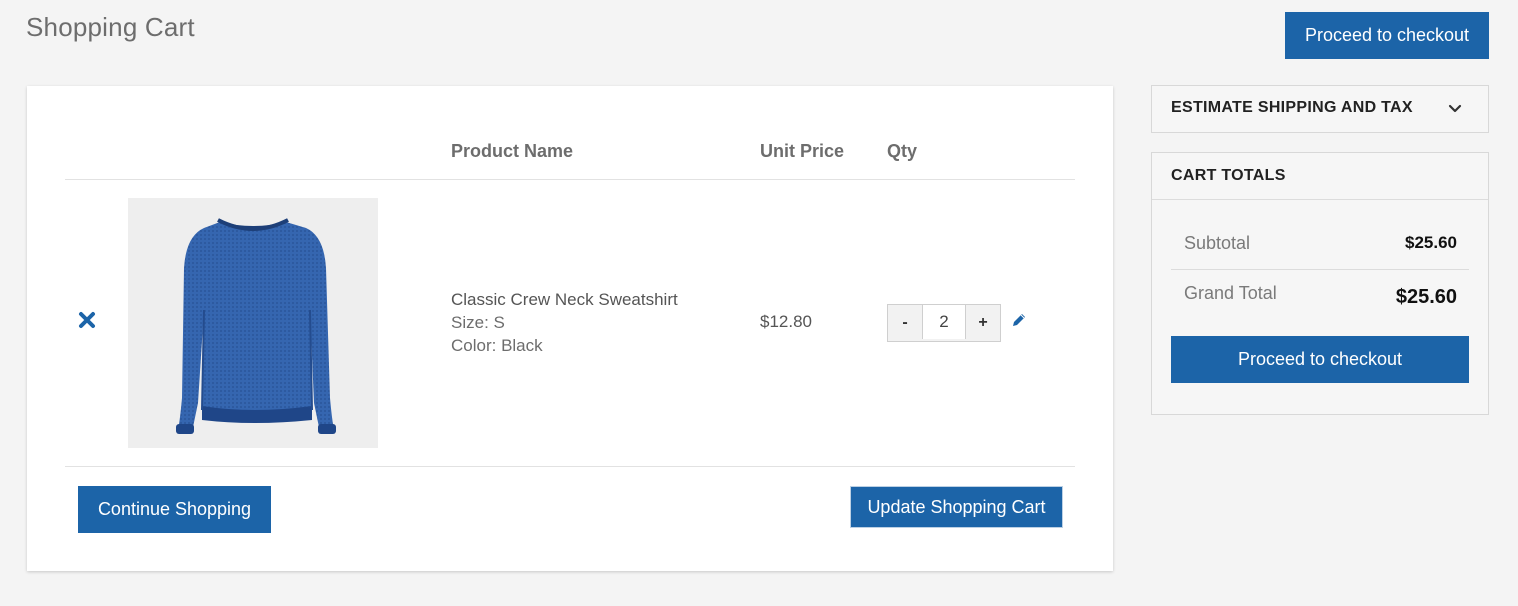 Image resolution: width=1518 pixels, height=606 pixels. What do you see at coordinates (1230, 293) in the screenshot?
I see `grand-total-label: Grand Total` at bounding box center [1230, 293].